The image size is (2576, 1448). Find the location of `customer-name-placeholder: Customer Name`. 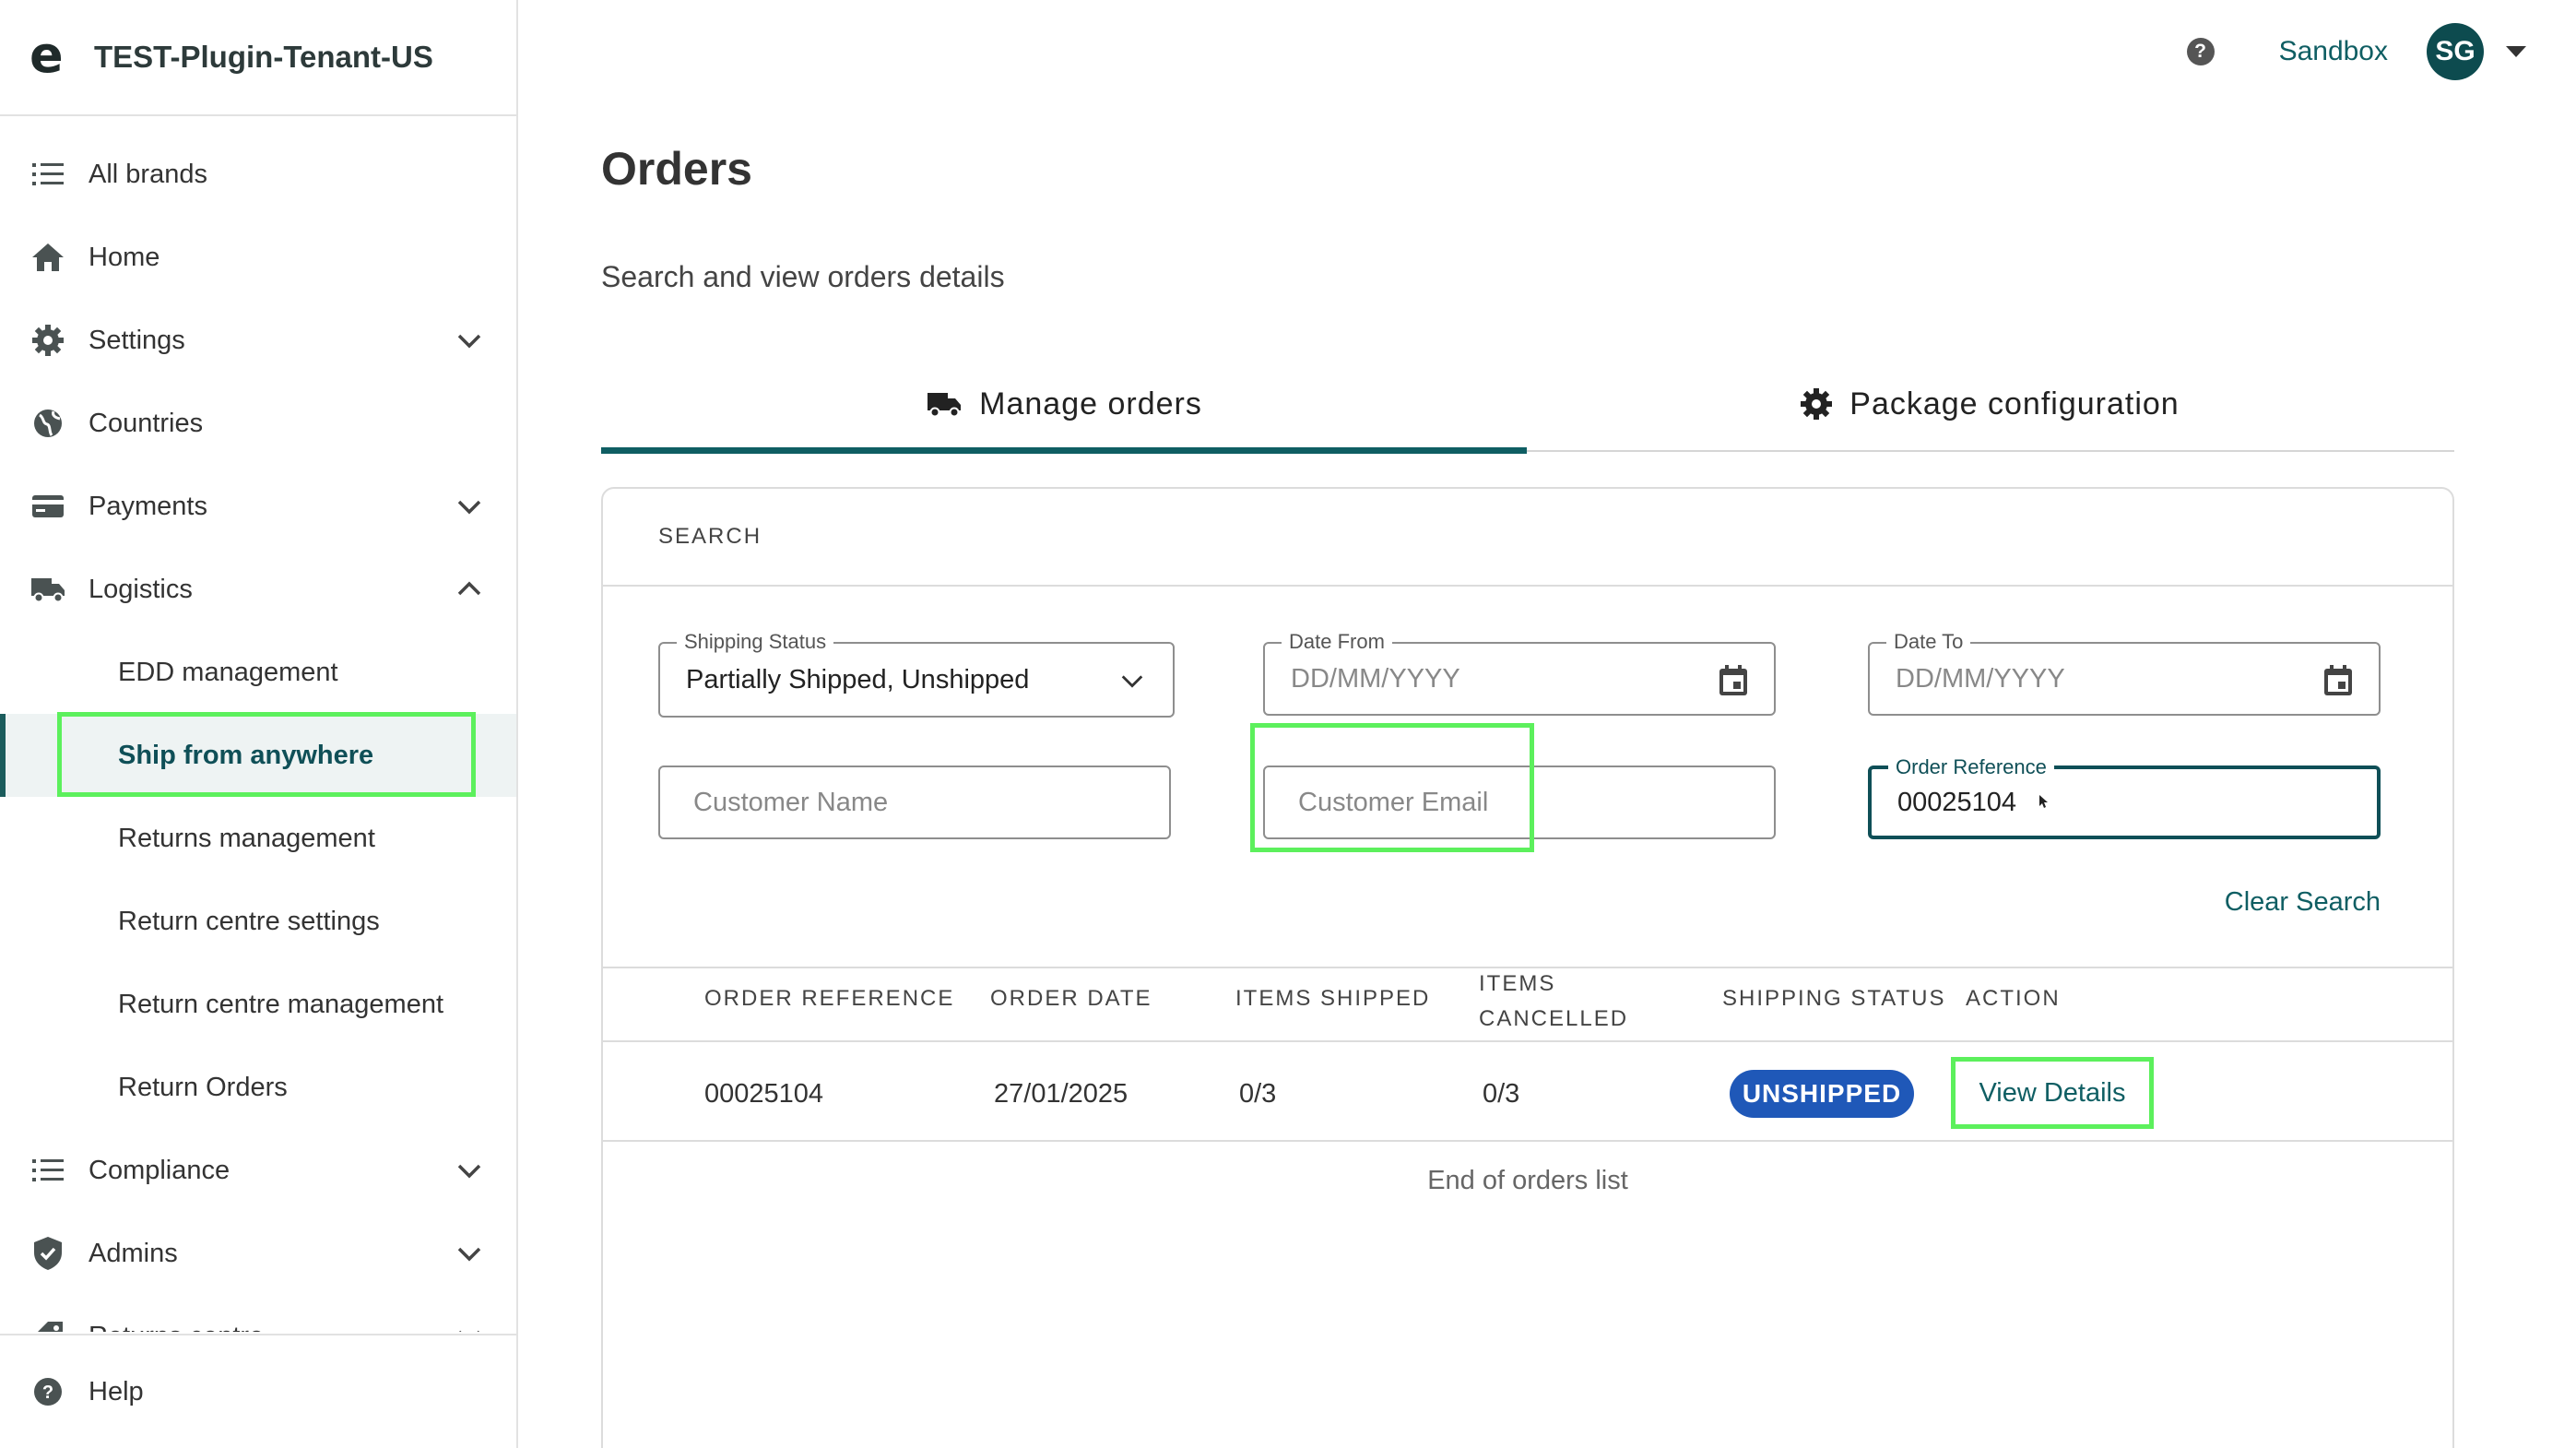

customer-name-placeholder: Customer Name is located at coordinates (791, 802).